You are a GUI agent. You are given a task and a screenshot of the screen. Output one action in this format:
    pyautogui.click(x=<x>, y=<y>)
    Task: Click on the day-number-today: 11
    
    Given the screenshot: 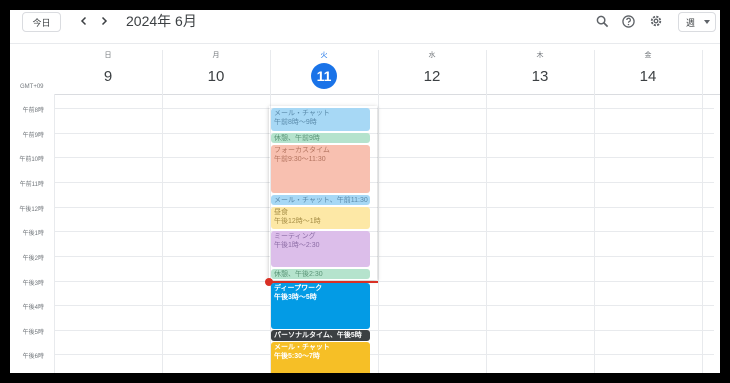 What is the action you would take?
    pyautogui.click(x=324, y=76)
    